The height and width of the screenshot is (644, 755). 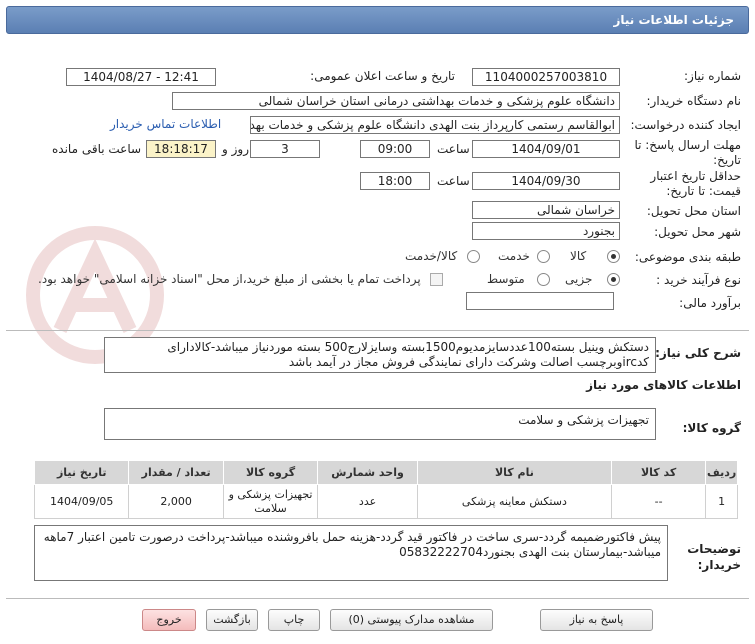 What do you see at coordinates (514, 256) in the screenshot?
I see `category-option-service: خدمت` at bounding box center [514, 256].